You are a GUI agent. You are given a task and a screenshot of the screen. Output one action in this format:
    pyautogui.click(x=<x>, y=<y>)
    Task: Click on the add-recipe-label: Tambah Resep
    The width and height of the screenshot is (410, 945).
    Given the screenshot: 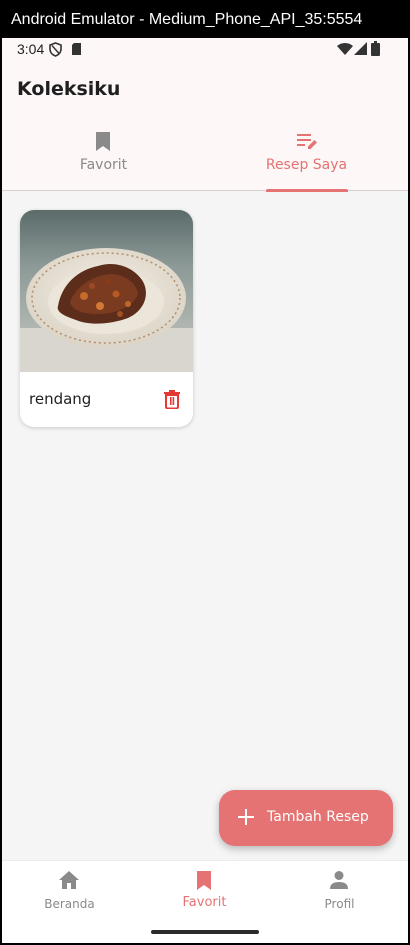 What is the action you would take?
    pyautogui.click(x=318, y=817)
    